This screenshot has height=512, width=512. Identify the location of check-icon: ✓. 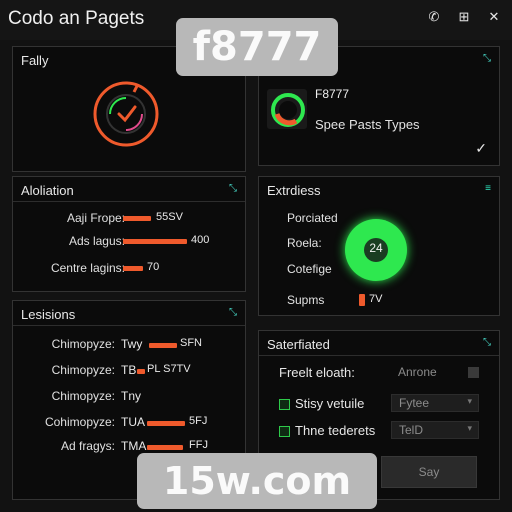
(481, 148).